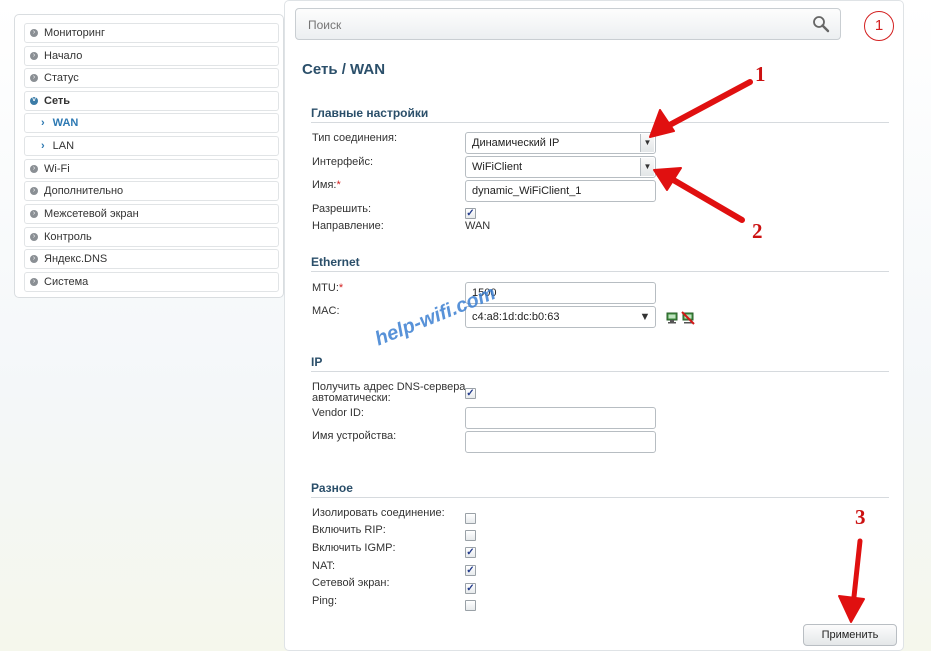 The width and height of the screenshot is (931, 651). What do you see at coordinates (348, 226) in the screenshot?
I see `direction-label: Направление:` at bounding box center [348, 226].